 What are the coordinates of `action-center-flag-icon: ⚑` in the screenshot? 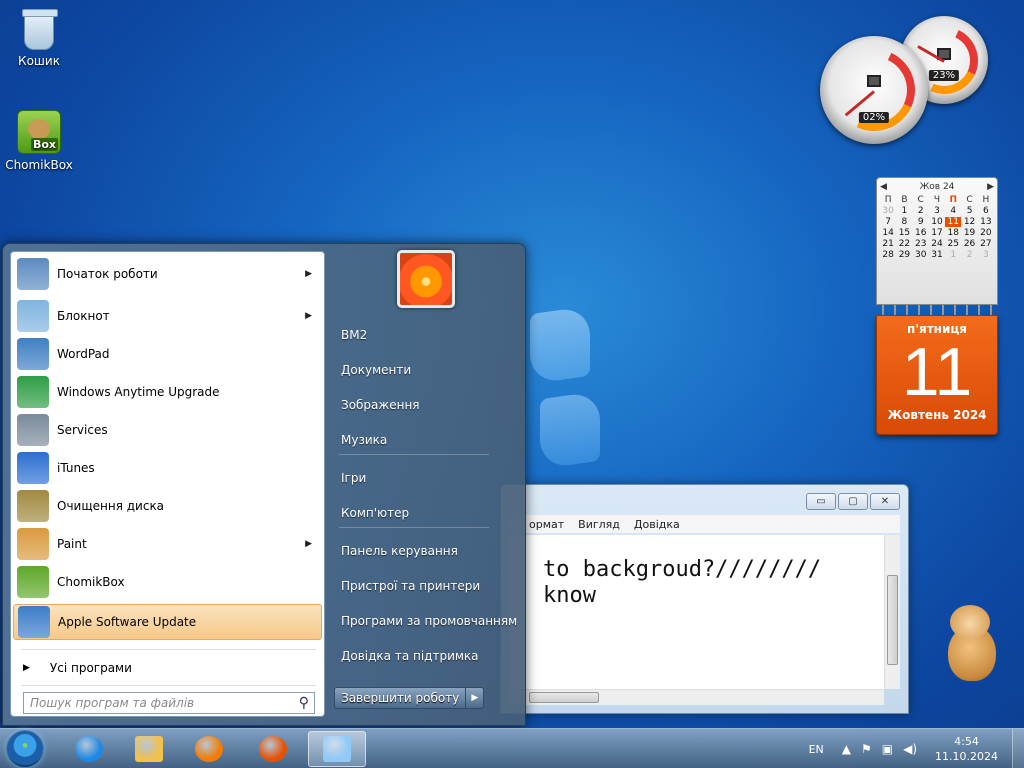 It's located at (866, 749).